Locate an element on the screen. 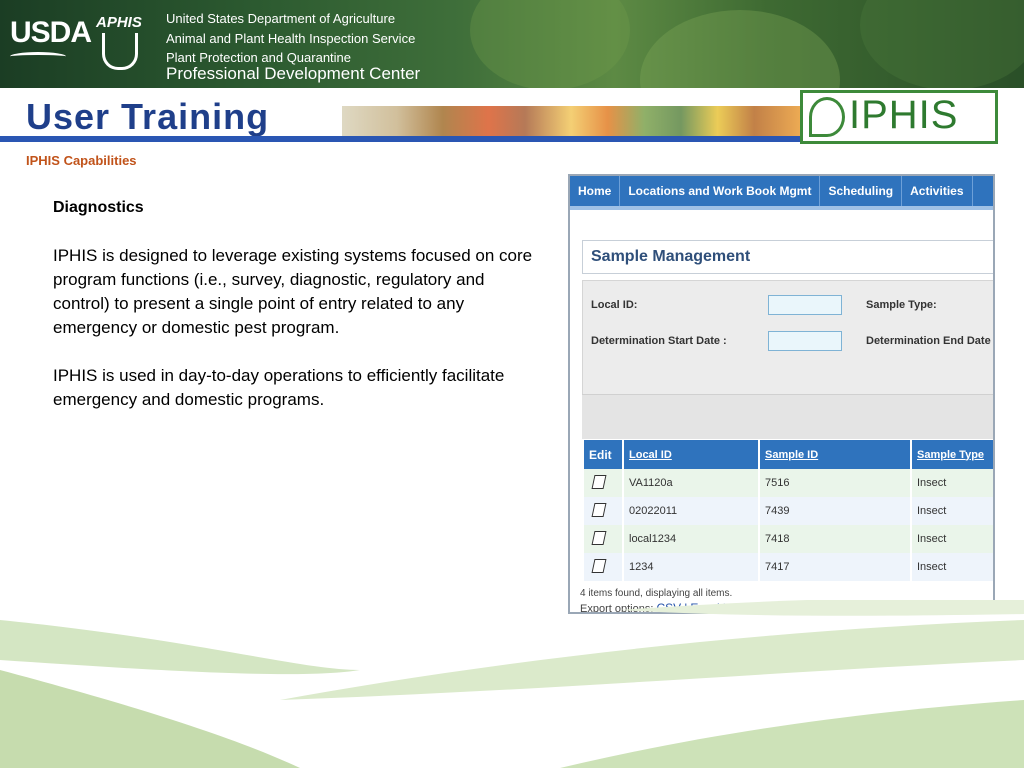 The height and width of the screenshot is (768, 1024). sample-id-cell: 7516 is located at coordinates (835, 483).